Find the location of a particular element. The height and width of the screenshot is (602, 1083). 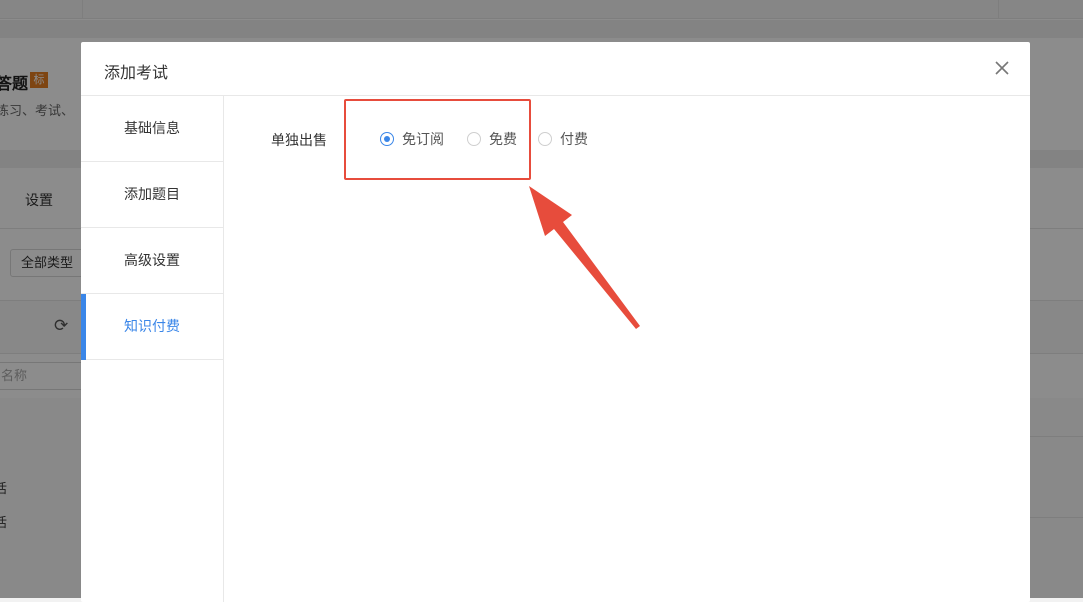

sidebar-item-label: 知识付费 is located at coordinates (152, 327).